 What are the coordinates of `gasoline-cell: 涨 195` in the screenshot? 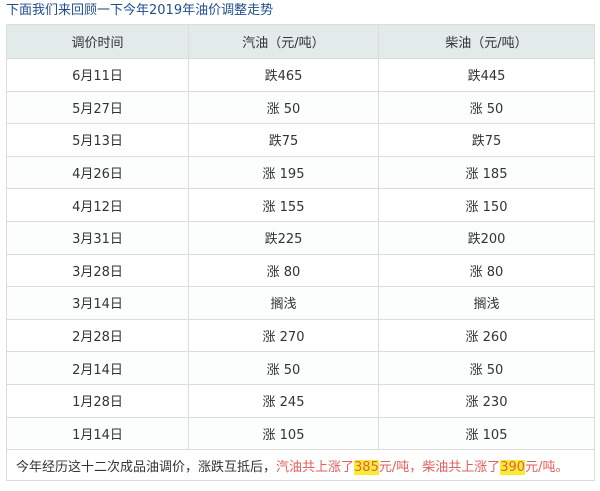 It's located at (283, 172).